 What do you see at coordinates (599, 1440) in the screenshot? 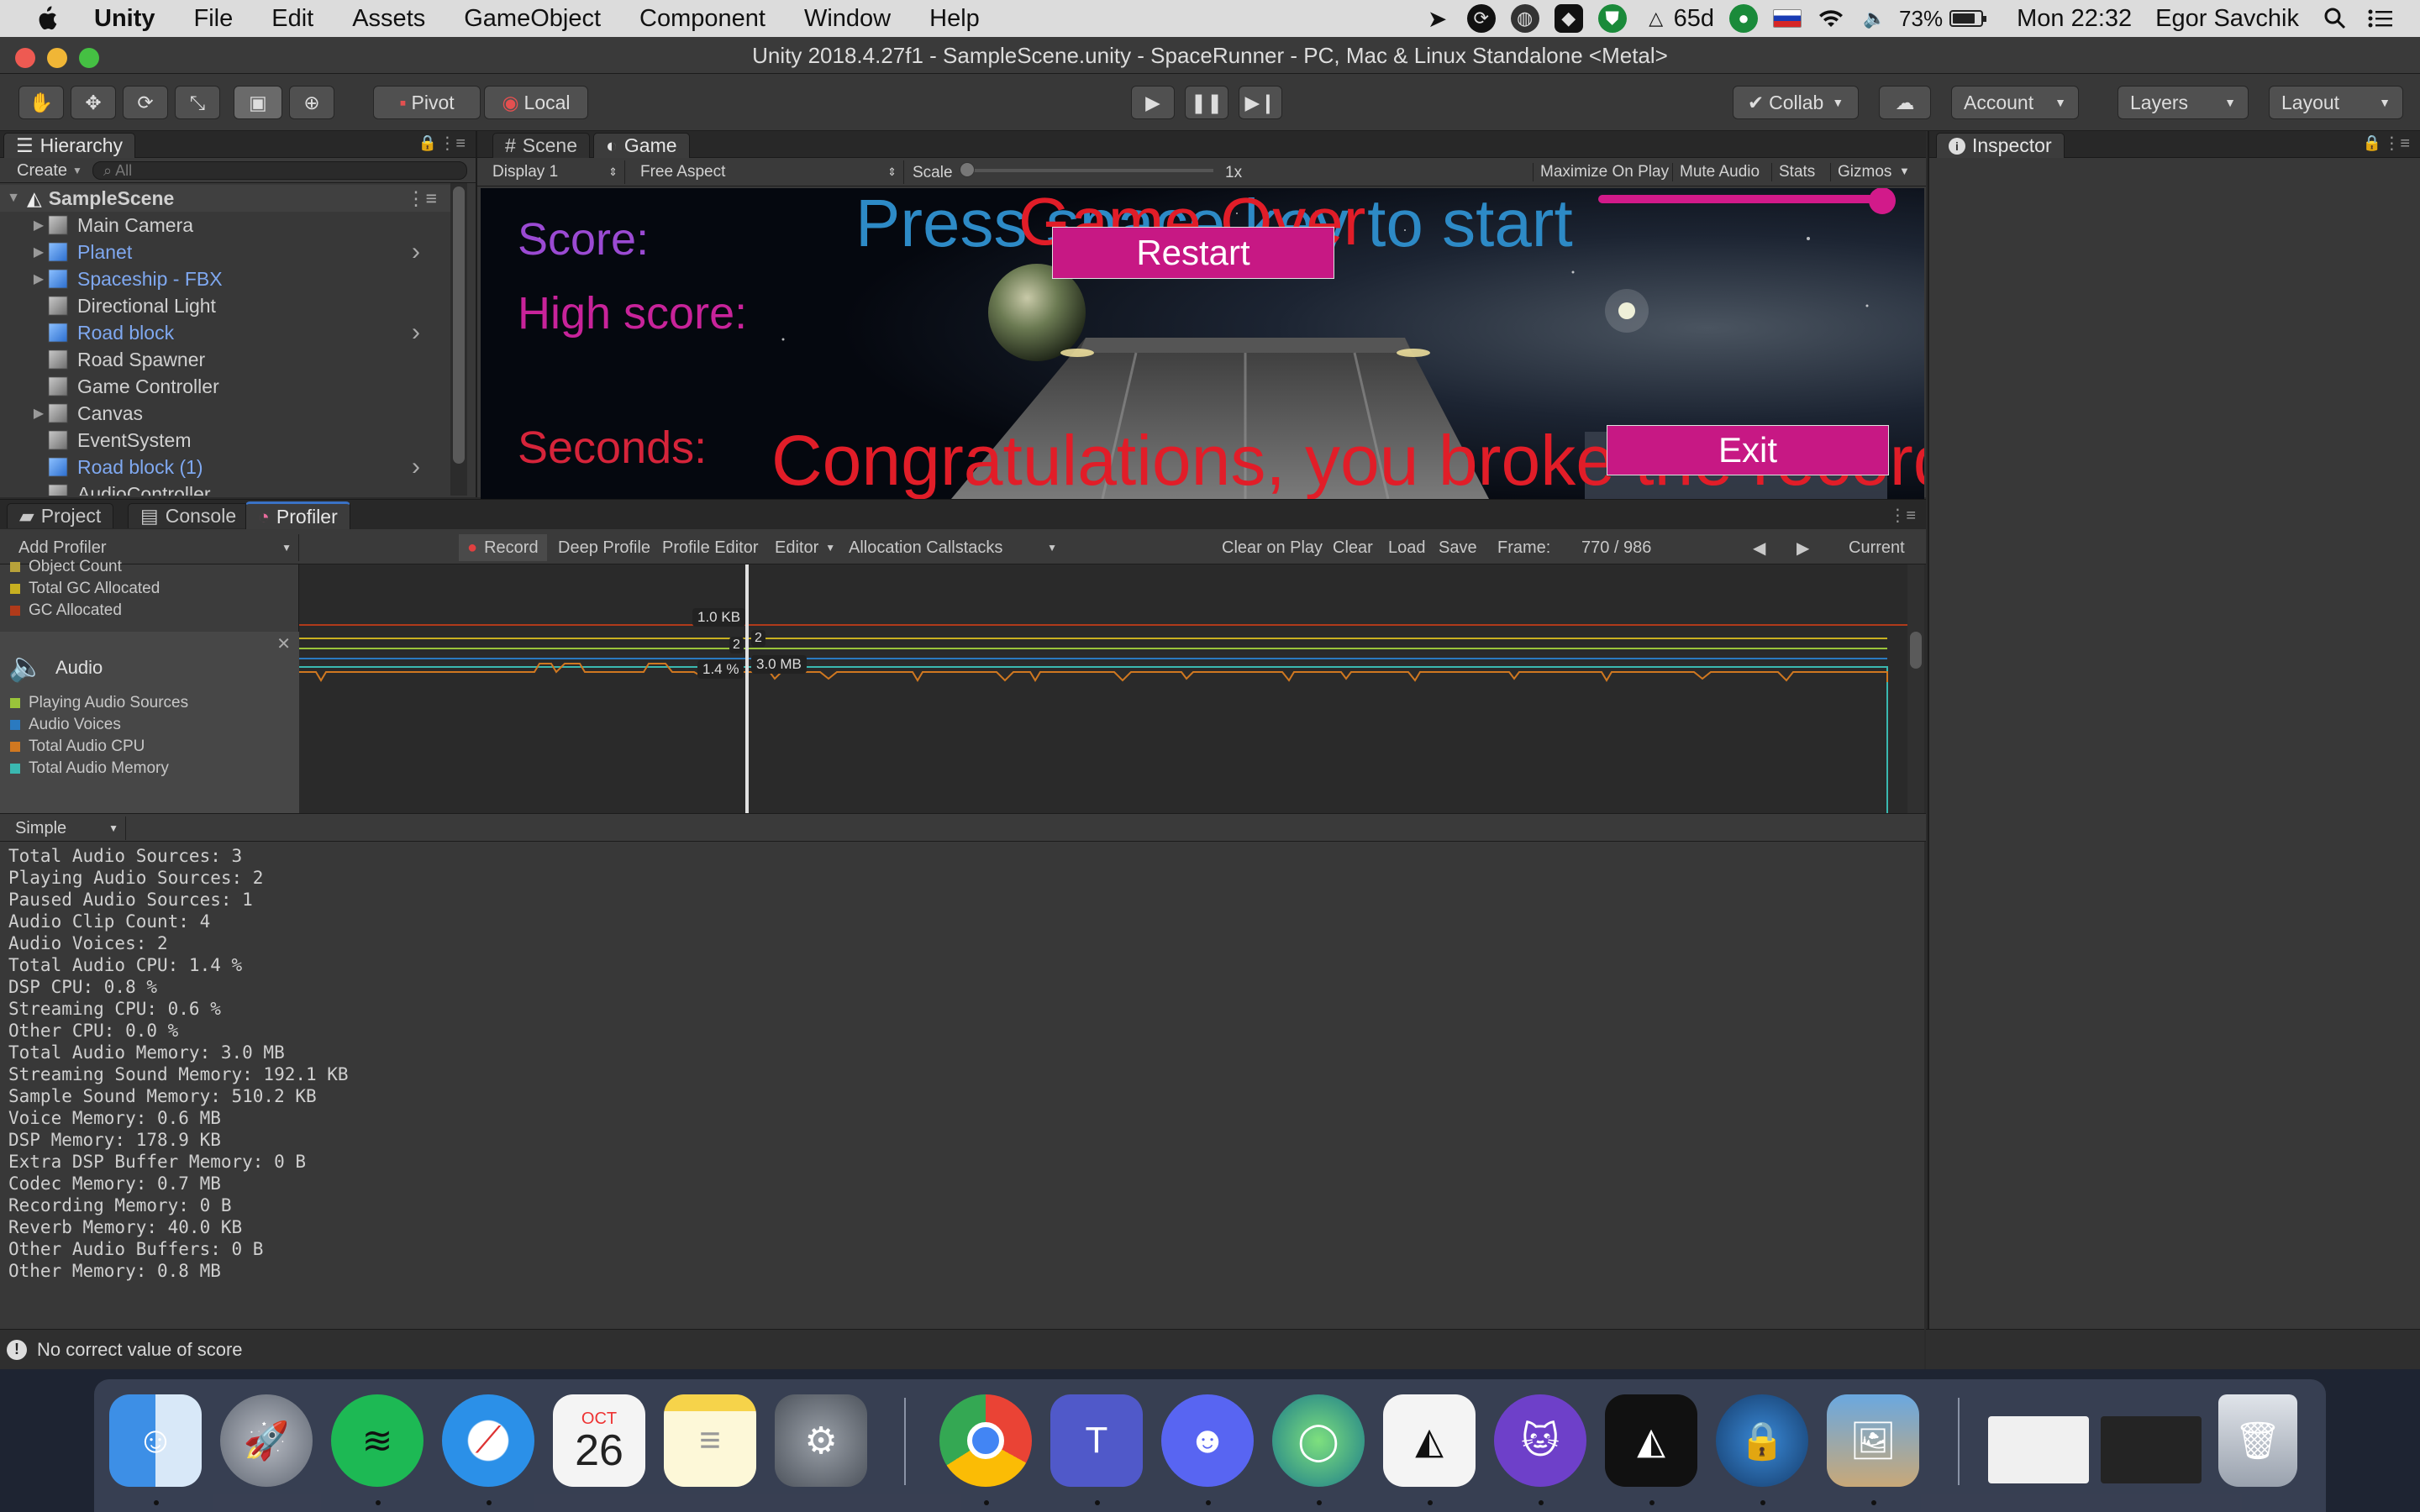
I see `calendar-icon: OCT 26` at bounding box center [599, 1440].